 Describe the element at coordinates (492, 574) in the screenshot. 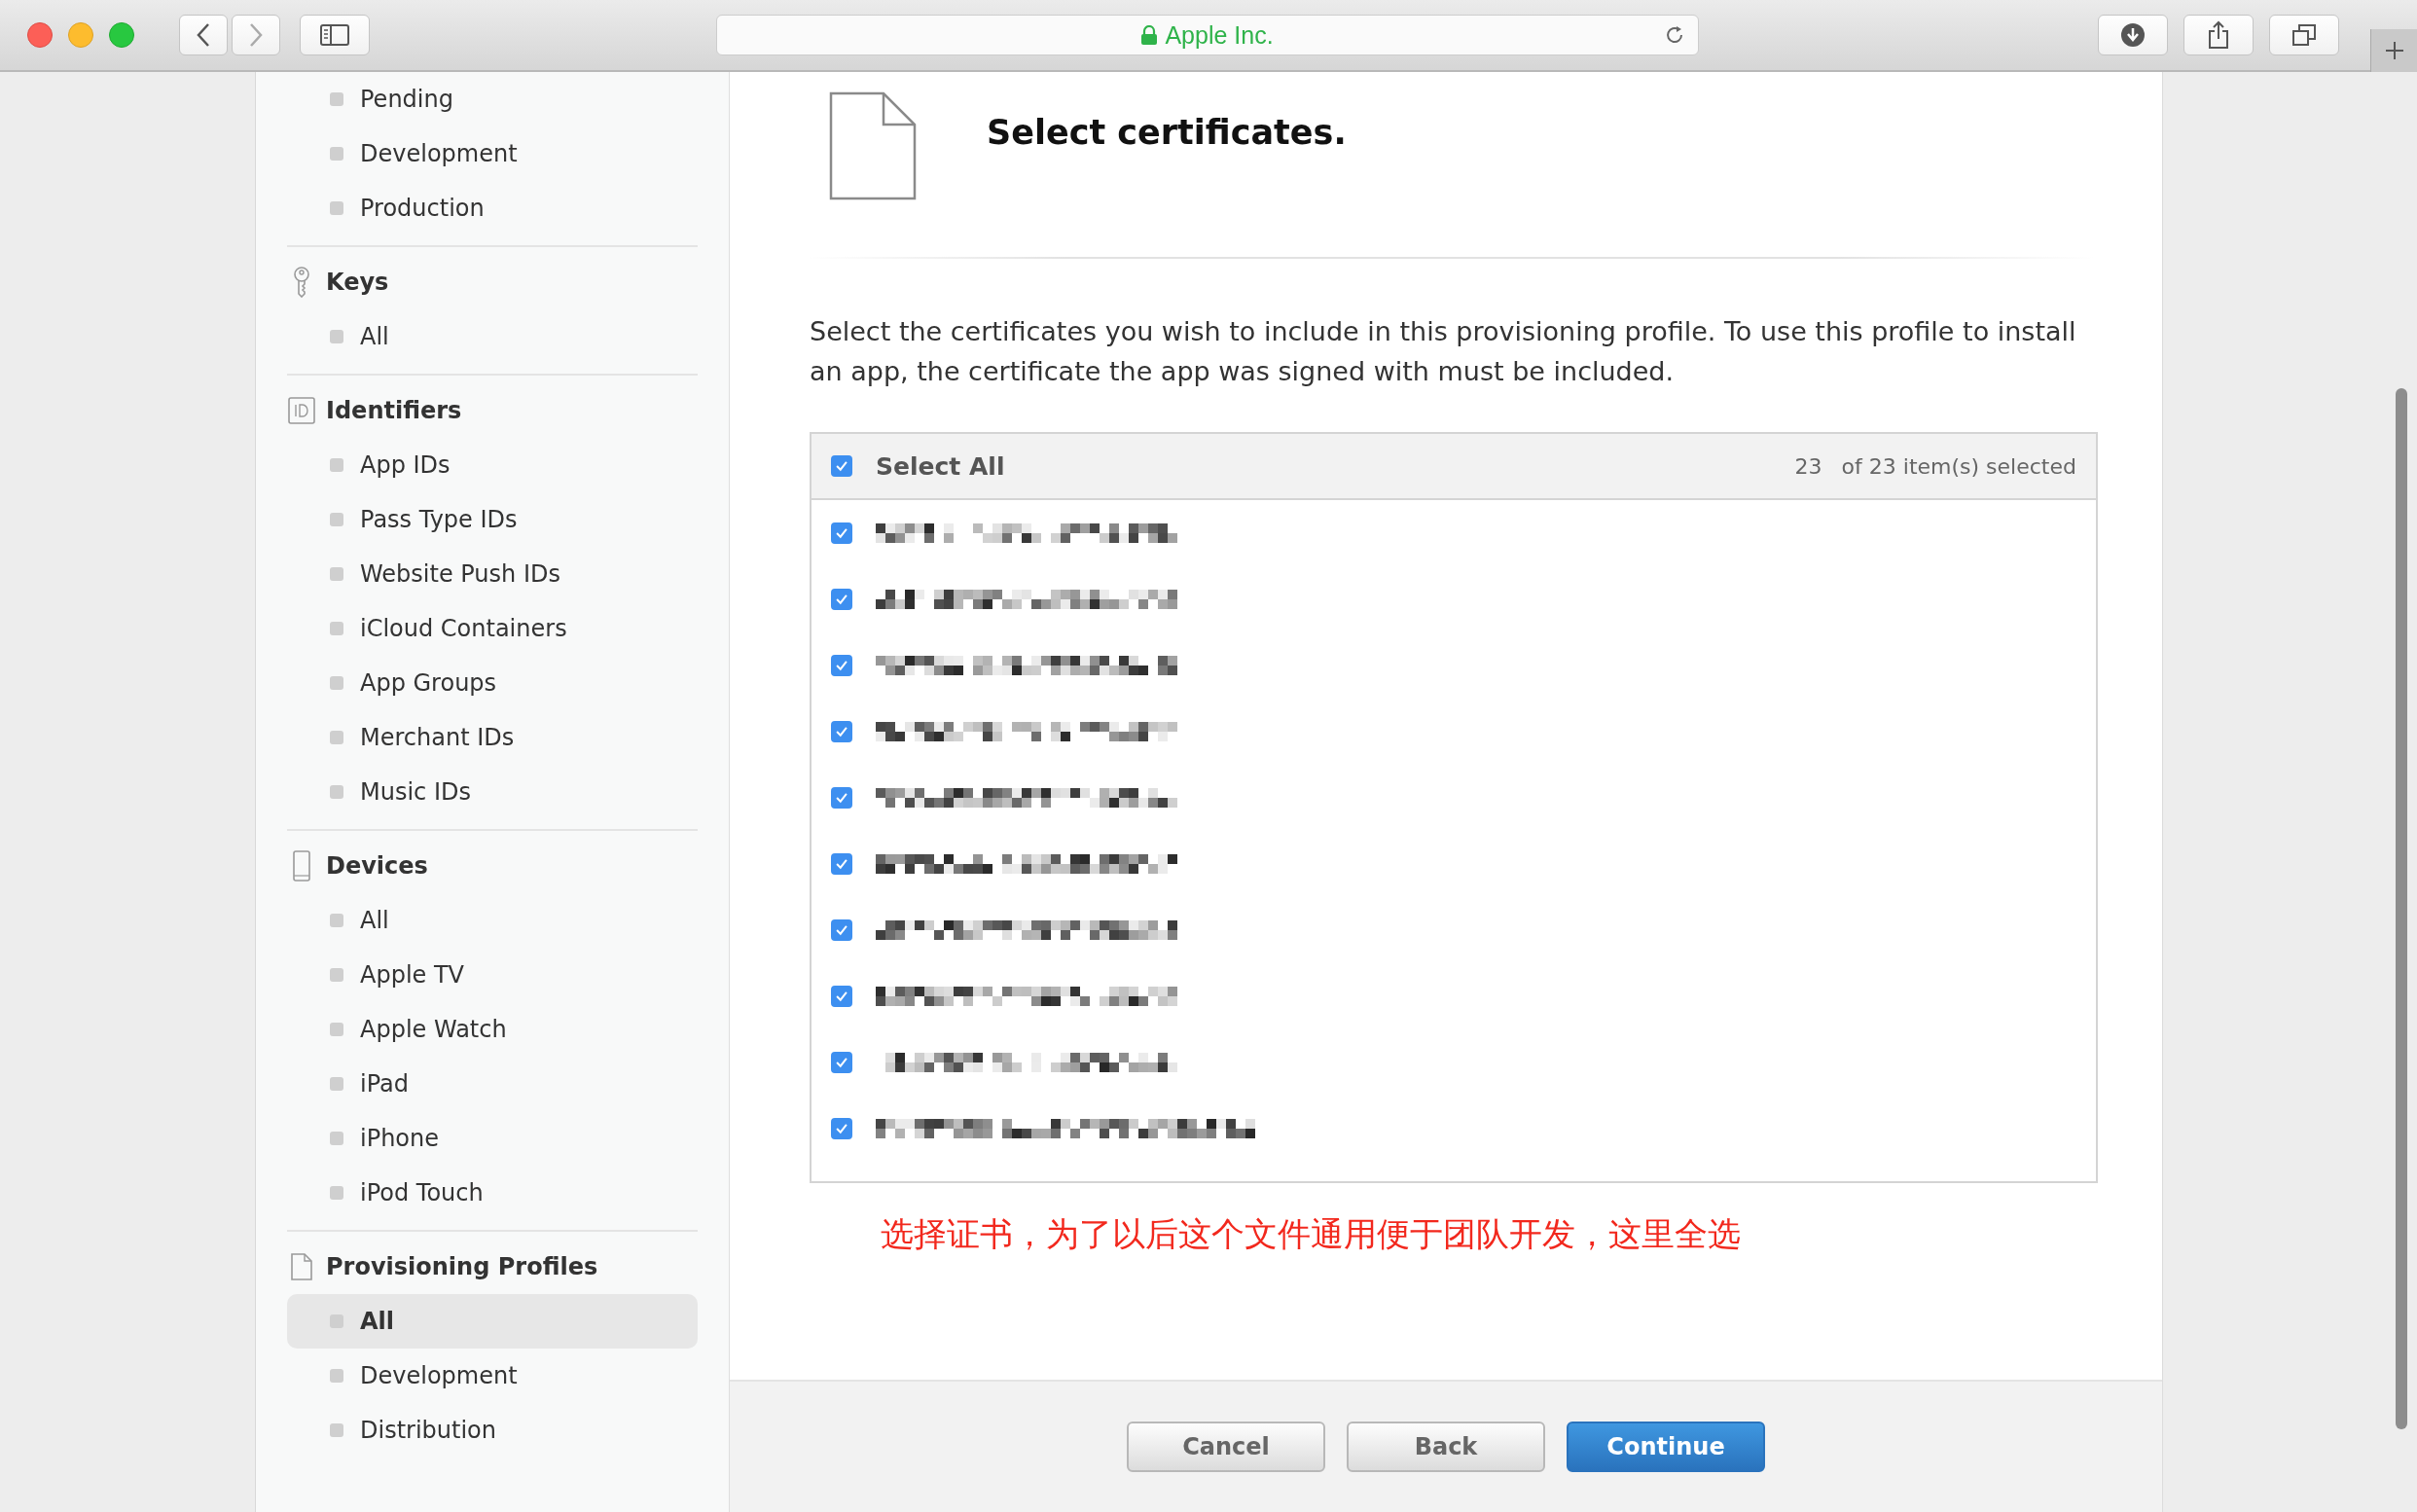

I see `sidebar-item: Website Push IDs` at that location.